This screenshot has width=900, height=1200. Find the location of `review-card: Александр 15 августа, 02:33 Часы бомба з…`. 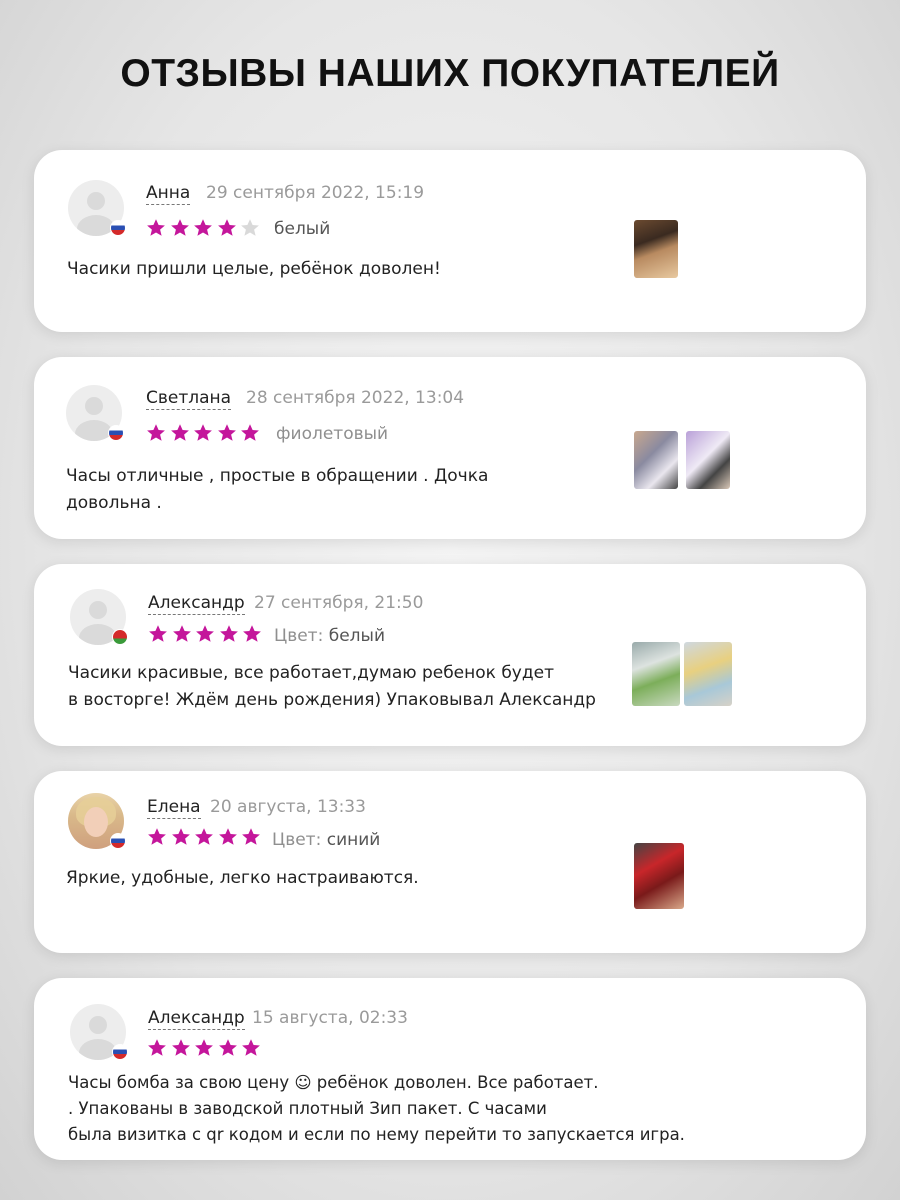

review-card: Александр 15 августа, 02:33 Часы бомба з… is located at coordinates (450, 1069).